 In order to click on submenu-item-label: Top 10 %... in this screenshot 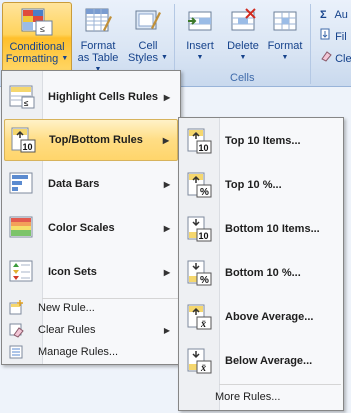, I will do `click(253, 185)`.